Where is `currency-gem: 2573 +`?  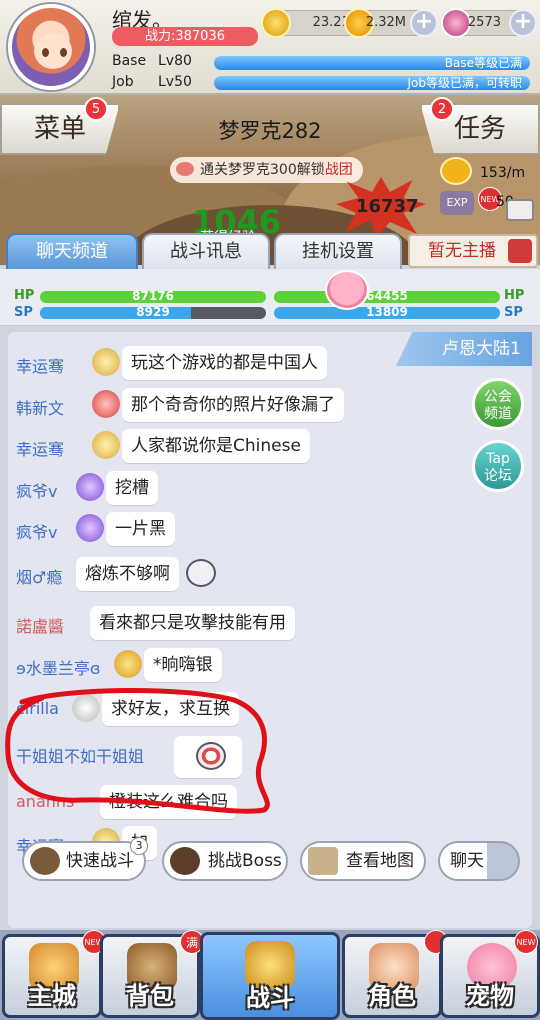 currency-gem: 2573 + is located at coordinates (489, 23).